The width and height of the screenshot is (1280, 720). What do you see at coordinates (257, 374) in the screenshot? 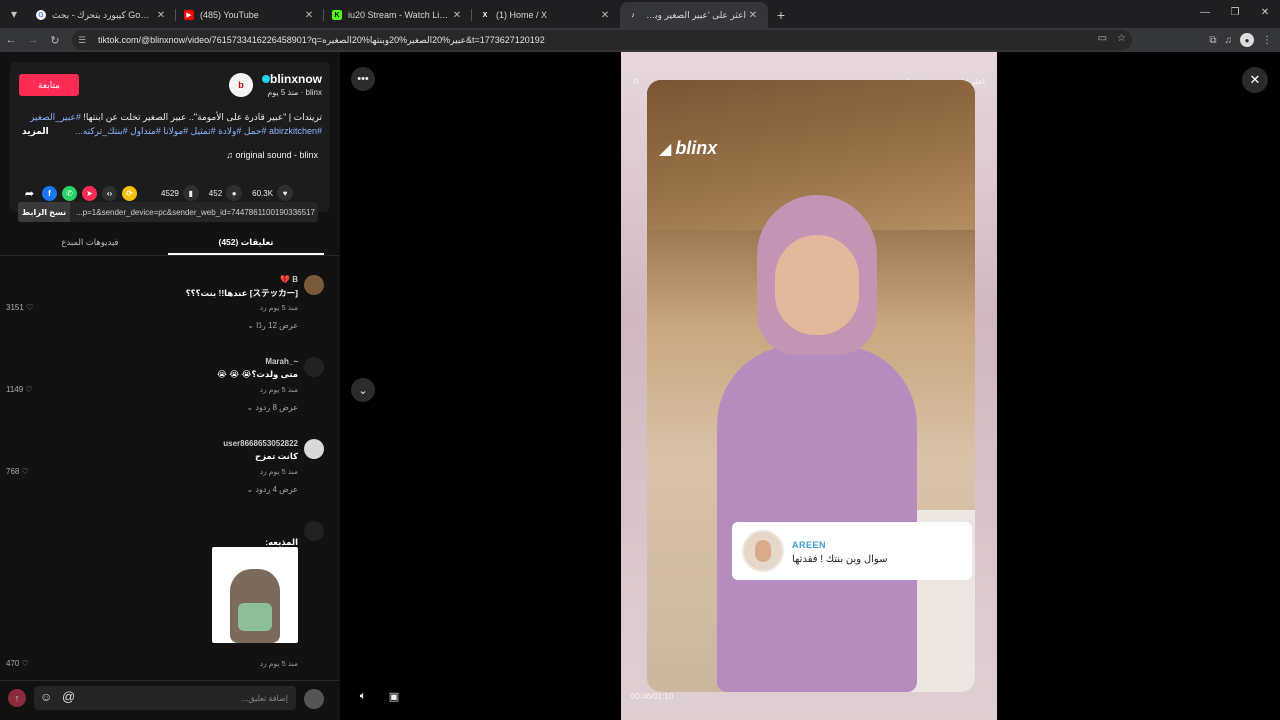
I see `comment-text: متى ولدت؟😭 😭 😭` at bounding box center [257, 374].